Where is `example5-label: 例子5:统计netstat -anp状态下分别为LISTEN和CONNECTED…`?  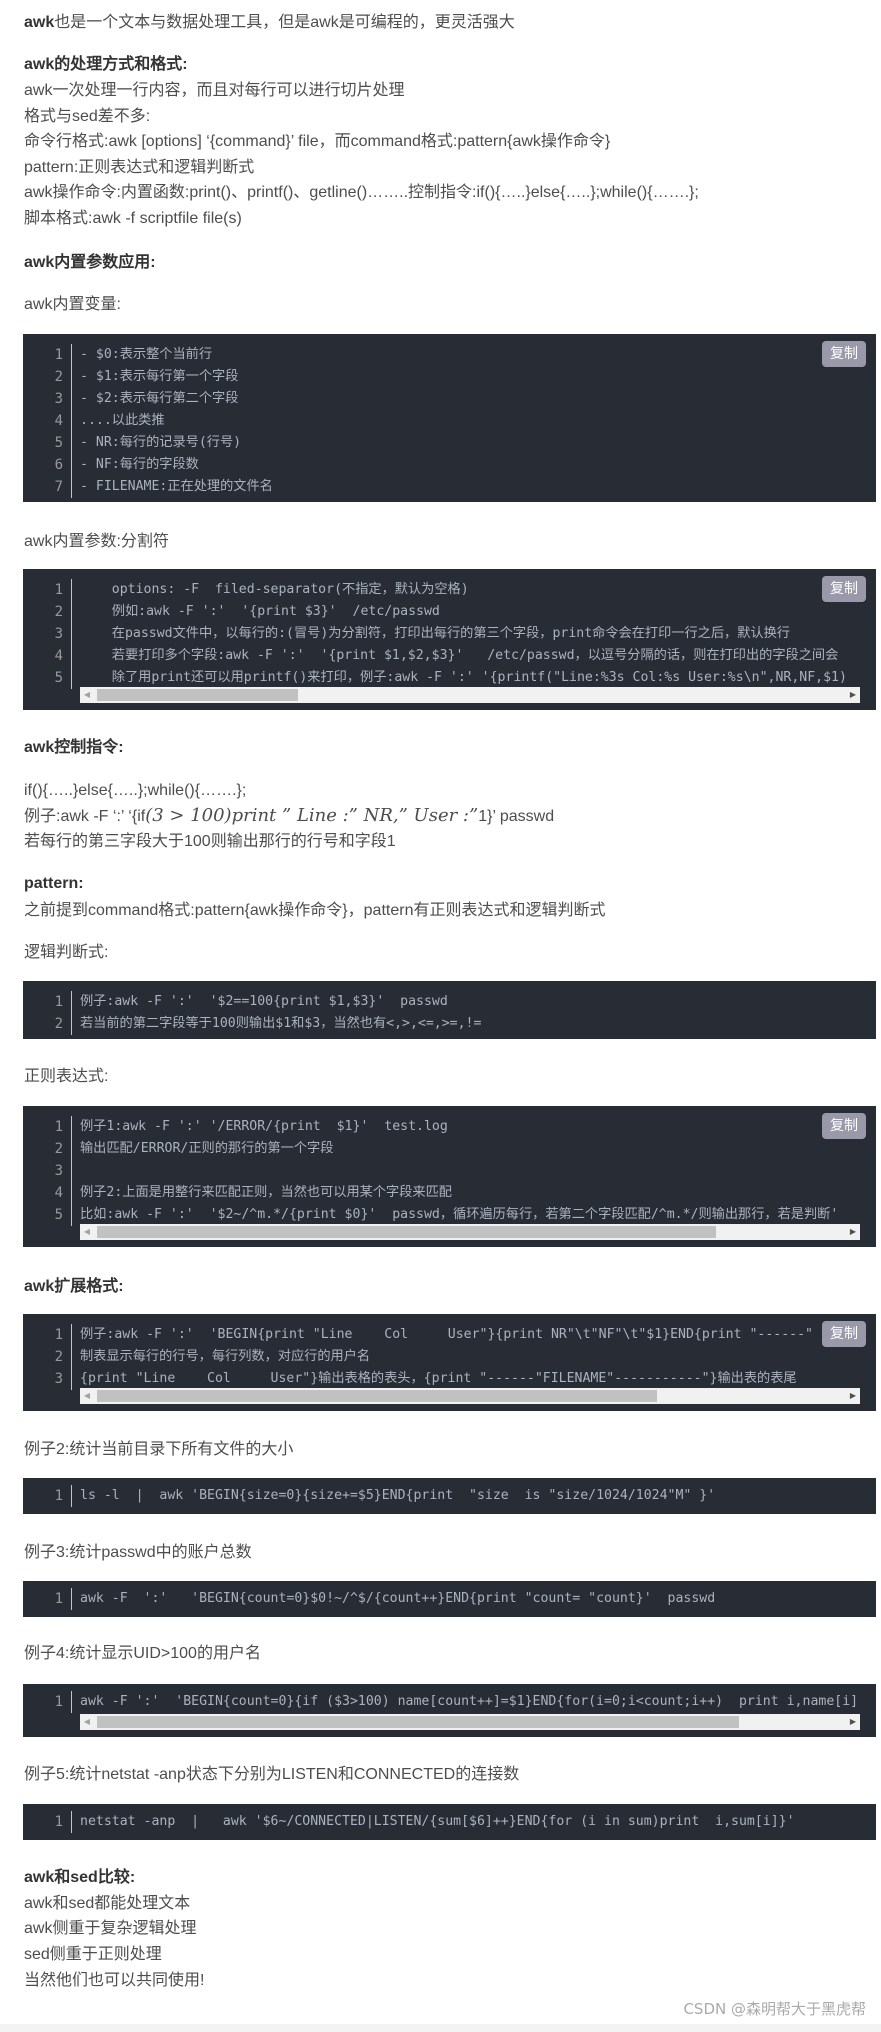
example5-label: 例子5:统计netstat -anp状态下分别为LISTEN和CONNECTED… is located at coordinates (272, 1774).